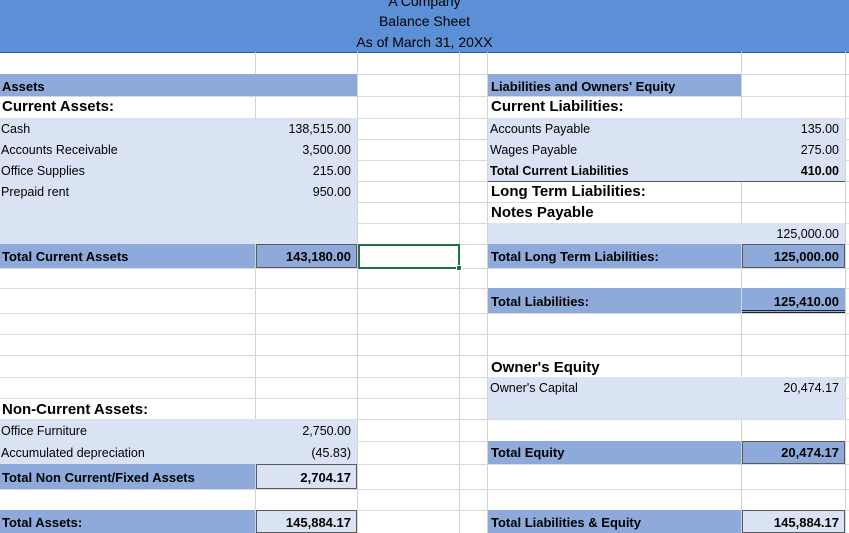 The image size is (849, 533). What do you see at coordinates (790, 388) in the screenshot?
I see `owners-capital-value: 20,474.17` at bounding box center [790, 388].